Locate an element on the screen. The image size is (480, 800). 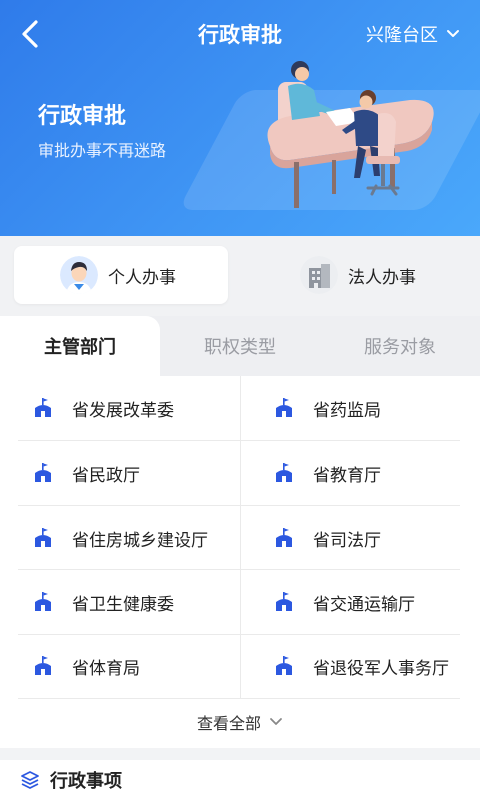
administrative-items-section: 行政事项 is located at coordinates (240, 780).